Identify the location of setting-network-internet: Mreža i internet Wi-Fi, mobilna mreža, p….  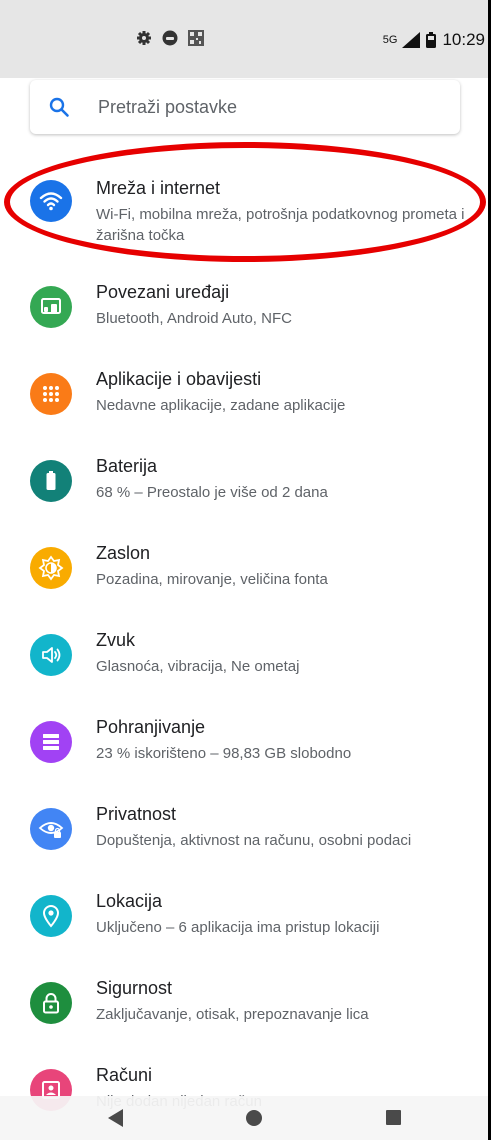
(245, 213).